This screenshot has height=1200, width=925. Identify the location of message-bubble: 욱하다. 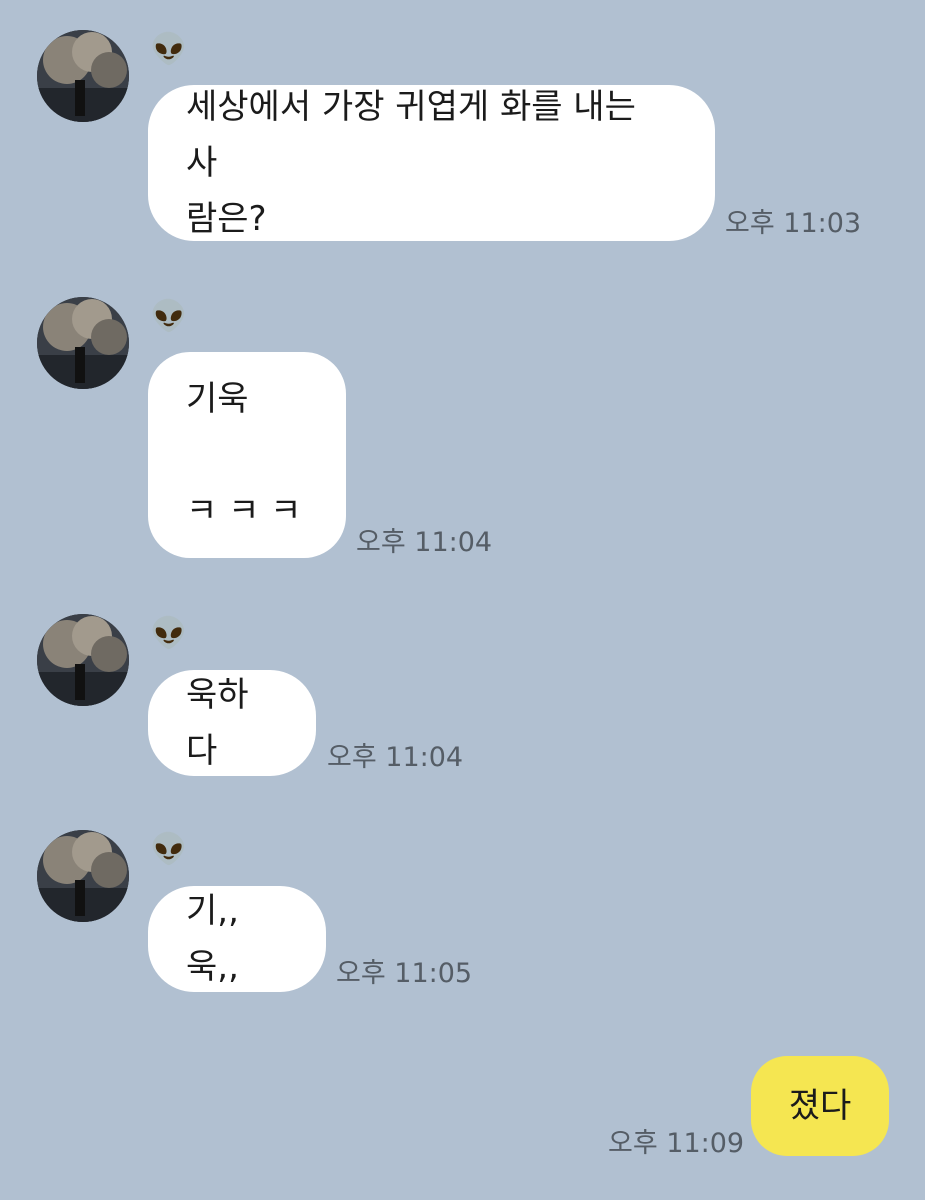
(232, 723).